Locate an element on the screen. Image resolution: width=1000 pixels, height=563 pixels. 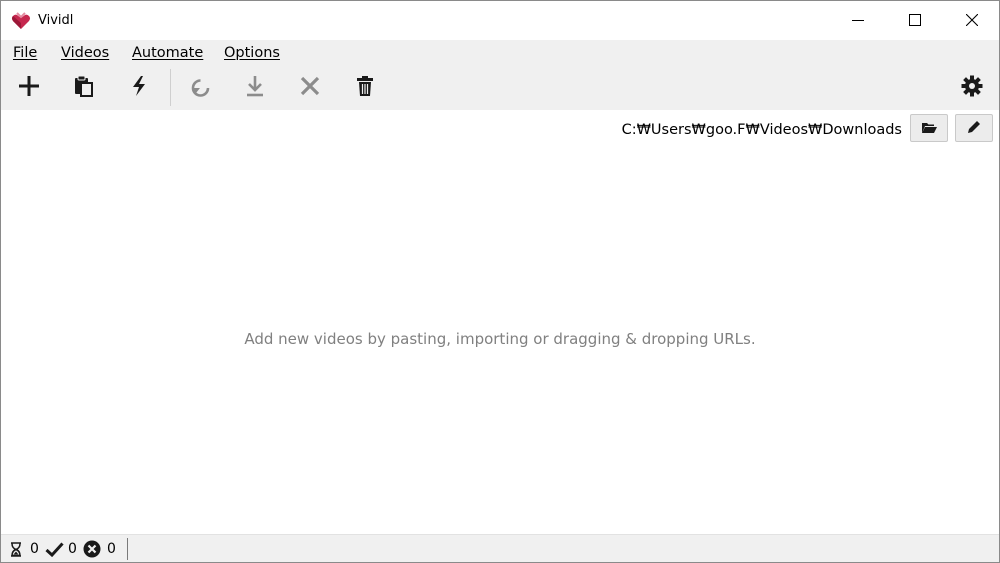
retry-icon is located at coordinates (200, 88).